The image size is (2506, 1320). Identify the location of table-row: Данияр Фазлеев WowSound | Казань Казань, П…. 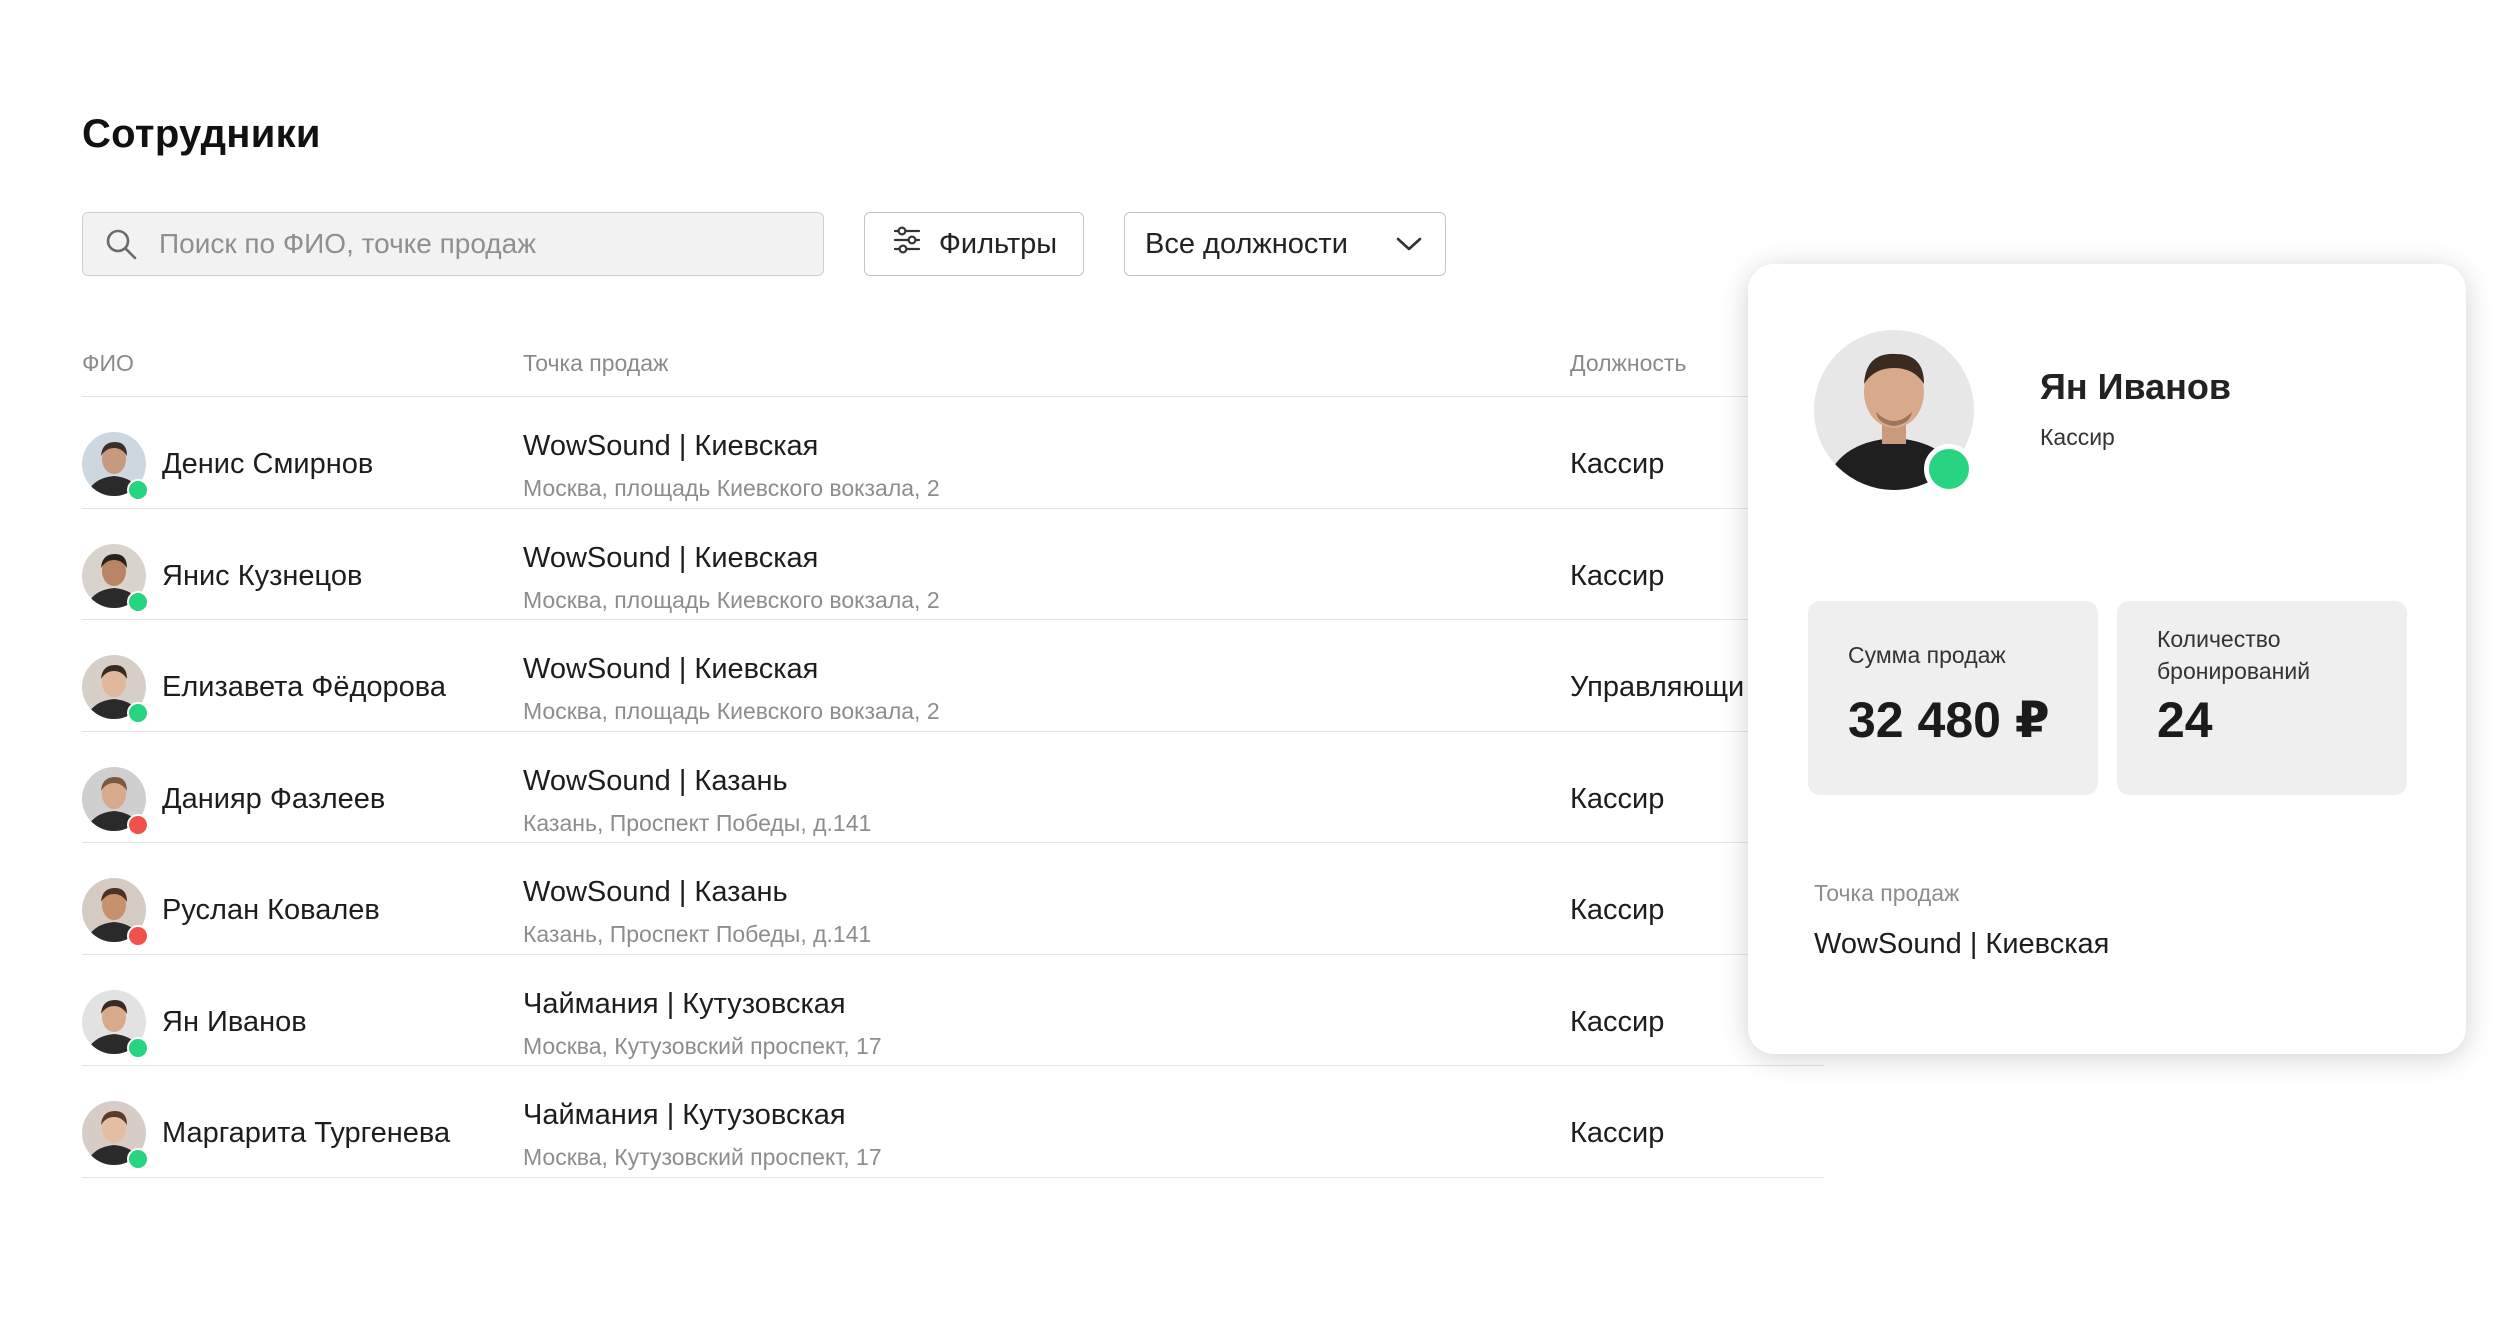
(953, 787).